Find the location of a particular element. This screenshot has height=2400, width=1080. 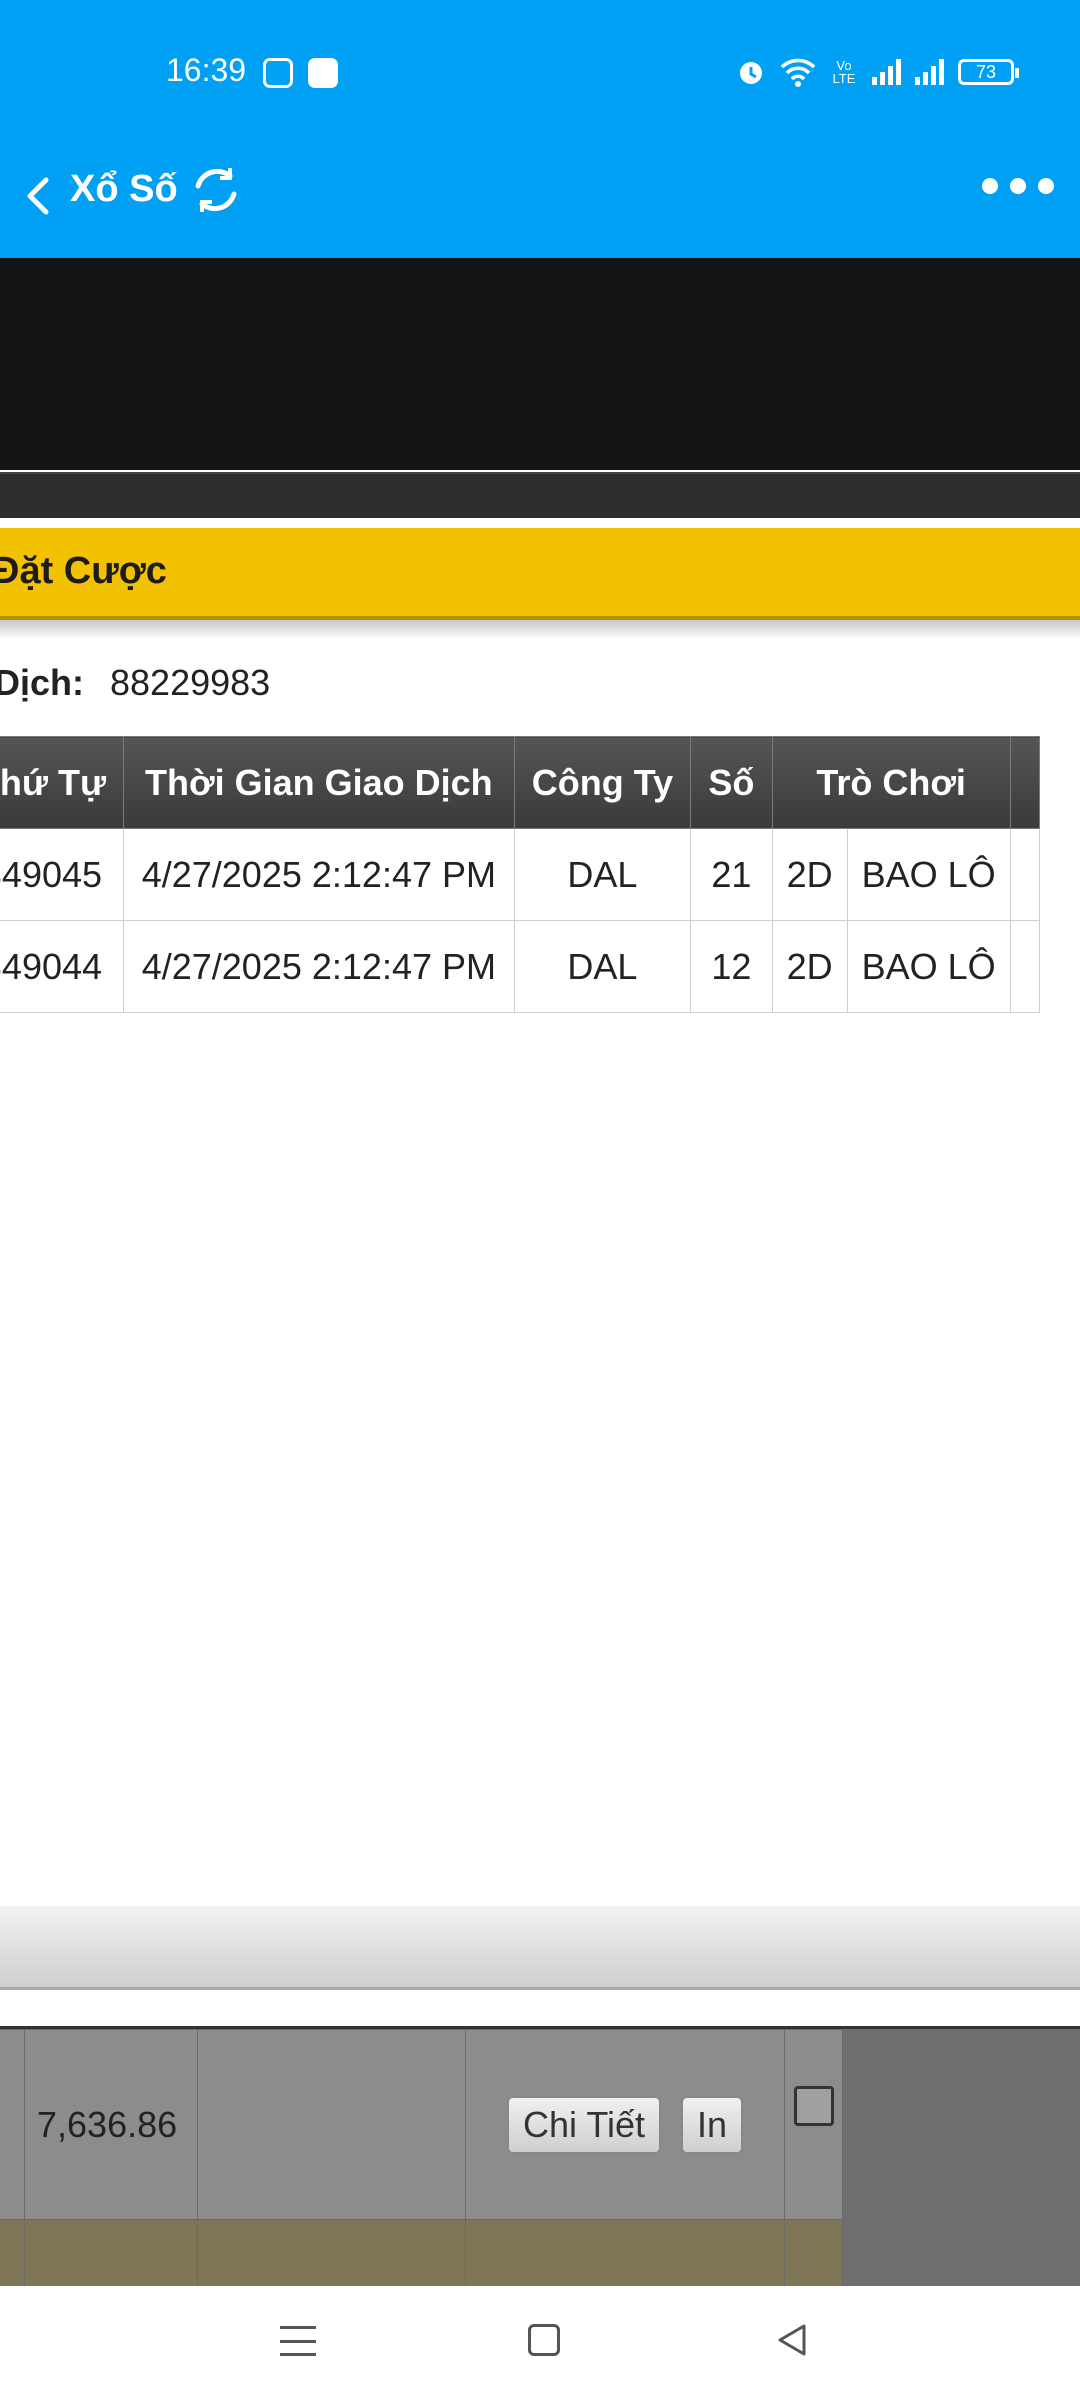

home-icon is located at coordinates (544, 2340).